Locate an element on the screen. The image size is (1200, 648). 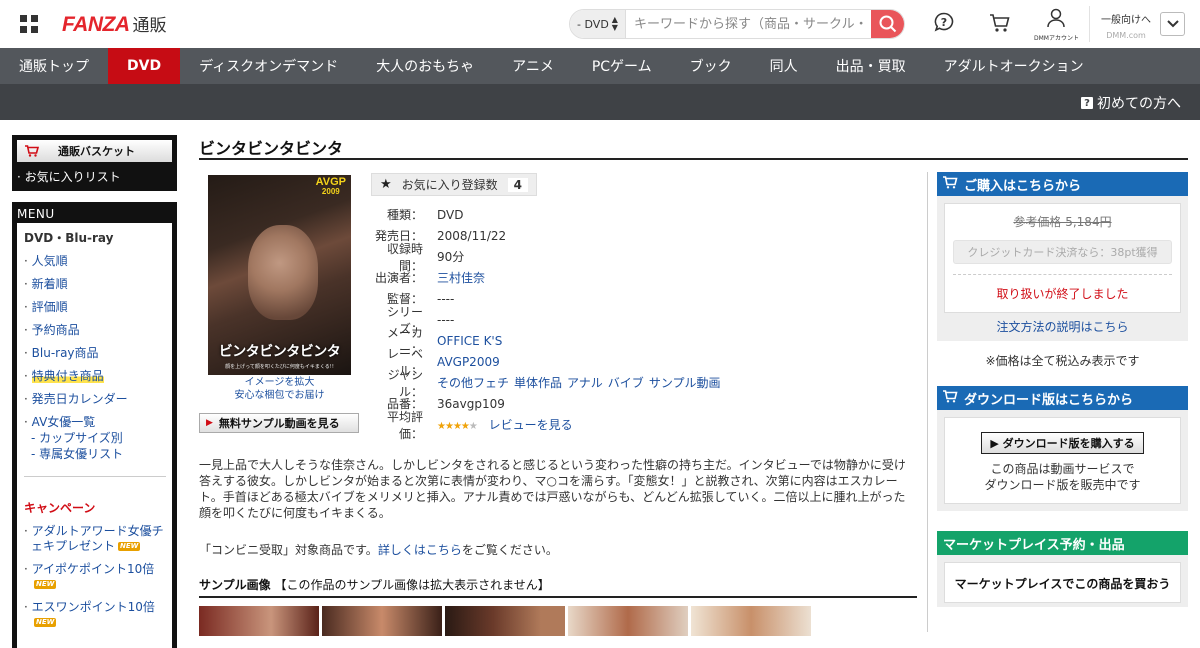
sample-video-button: ▶ 無料サンプル動画を見る is located at coordinates (279, 423).